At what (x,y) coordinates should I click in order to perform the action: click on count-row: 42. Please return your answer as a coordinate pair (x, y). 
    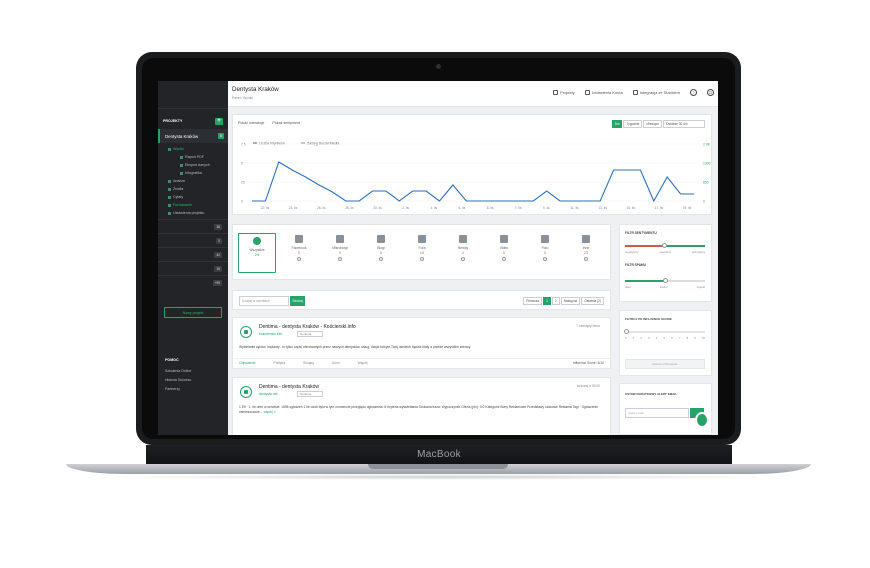
    Looking at the image, I should click on (193, 254).